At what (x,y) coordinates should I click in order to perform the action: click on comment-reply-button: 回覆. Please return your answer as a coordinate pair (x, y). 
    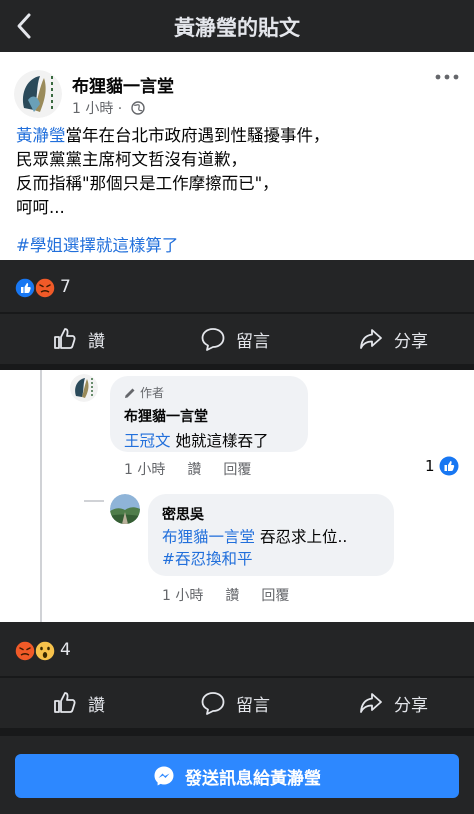
    Looking at the image, I should click on (237, 469).